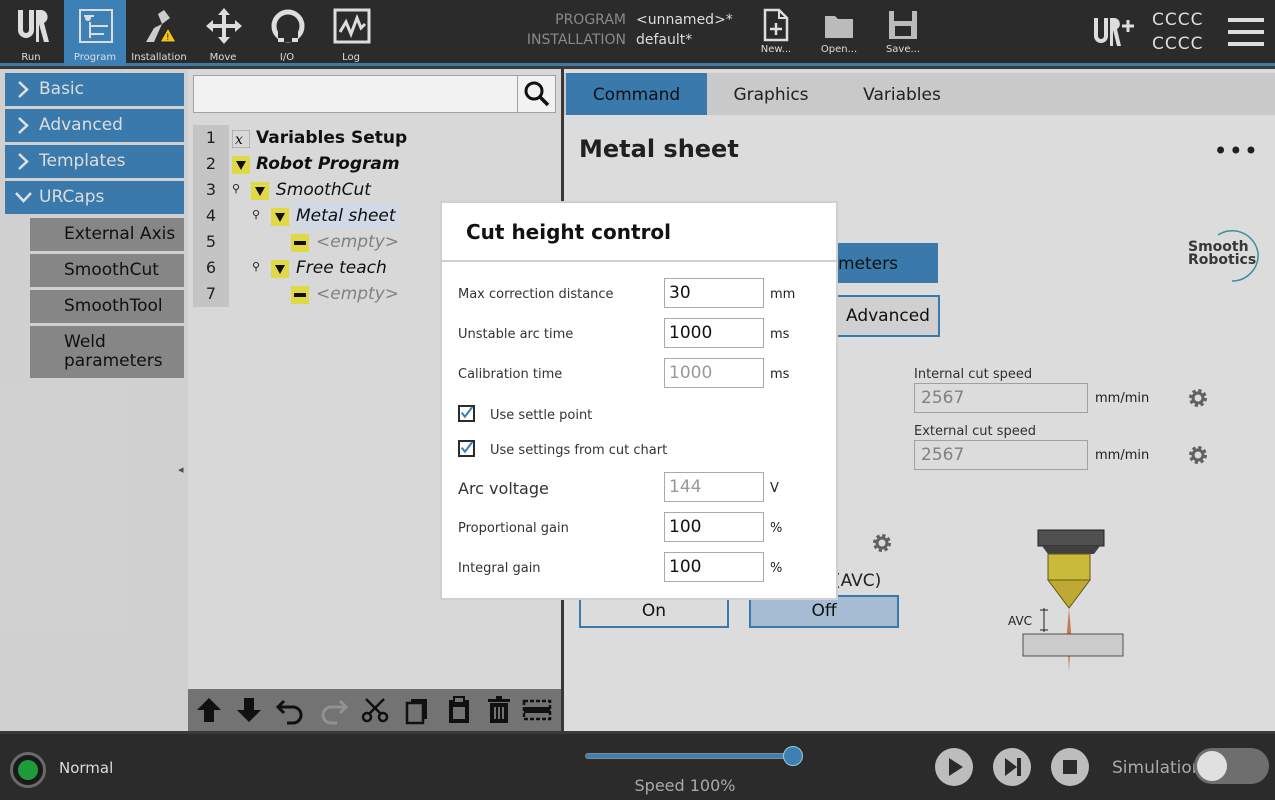 This screenshot has width=1275, height=800. What do you see at coordinates (536, 294) in the screenshot?
I see `max-correction-label: Max correction distance` at bounding box center [536, 294].